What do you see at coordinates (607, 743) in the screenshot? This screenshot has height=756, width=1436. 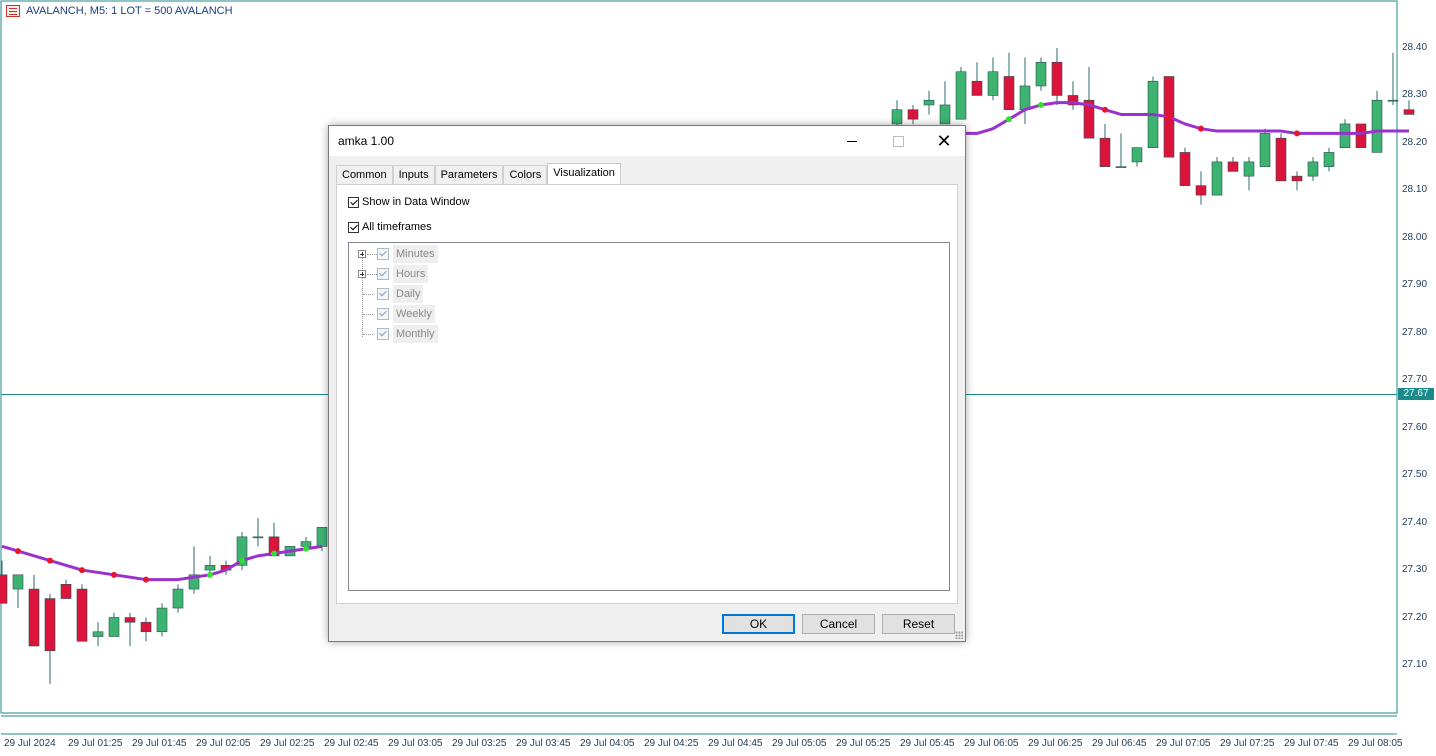 I see `time-tick-label: 29 Jul 04:05` at bounding box center [607, 743].